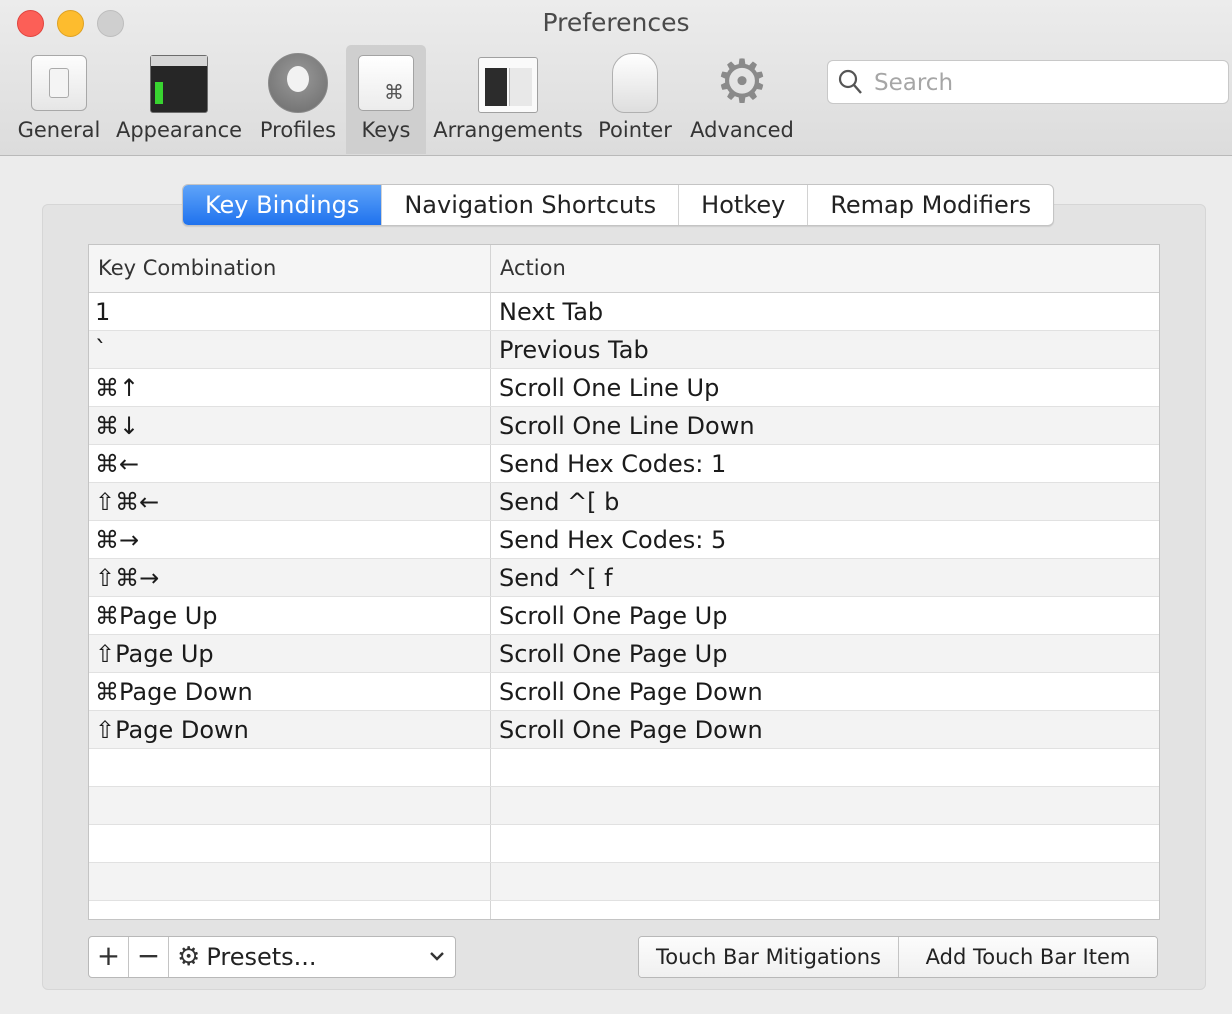 This screenshot has height=1014, width=1232. I want to click on search-icon, so click(850, 85).